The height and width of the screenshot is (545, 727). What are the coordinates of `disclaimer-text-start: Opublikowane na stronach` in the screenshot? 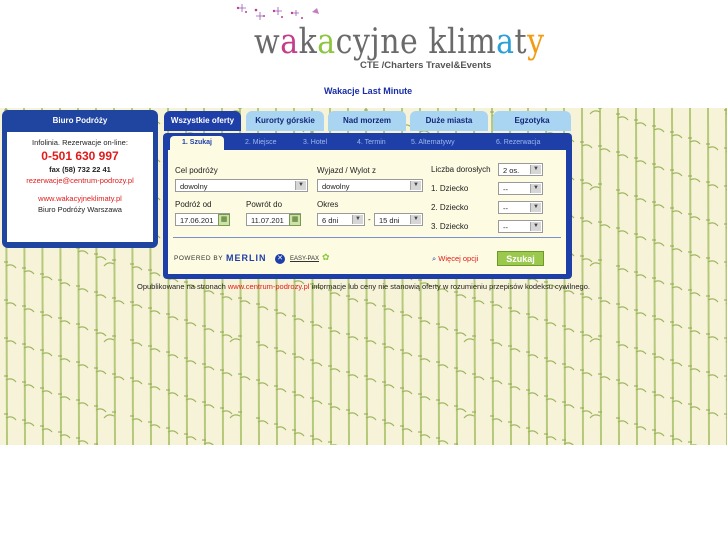 It's located at (182, 286).